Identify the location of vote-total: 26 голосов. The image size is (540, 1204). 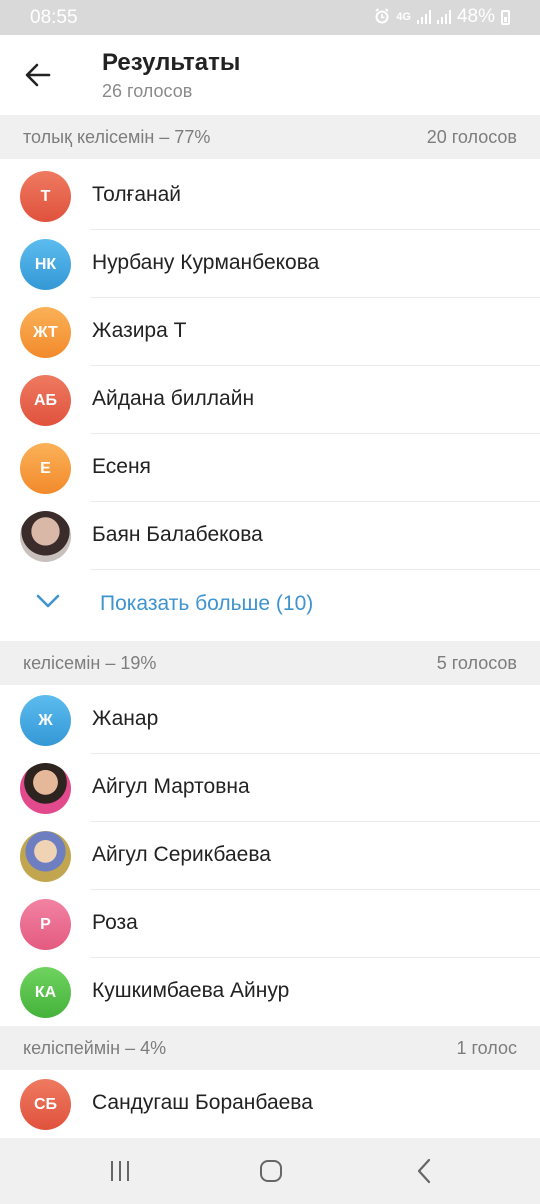
(147, 91).